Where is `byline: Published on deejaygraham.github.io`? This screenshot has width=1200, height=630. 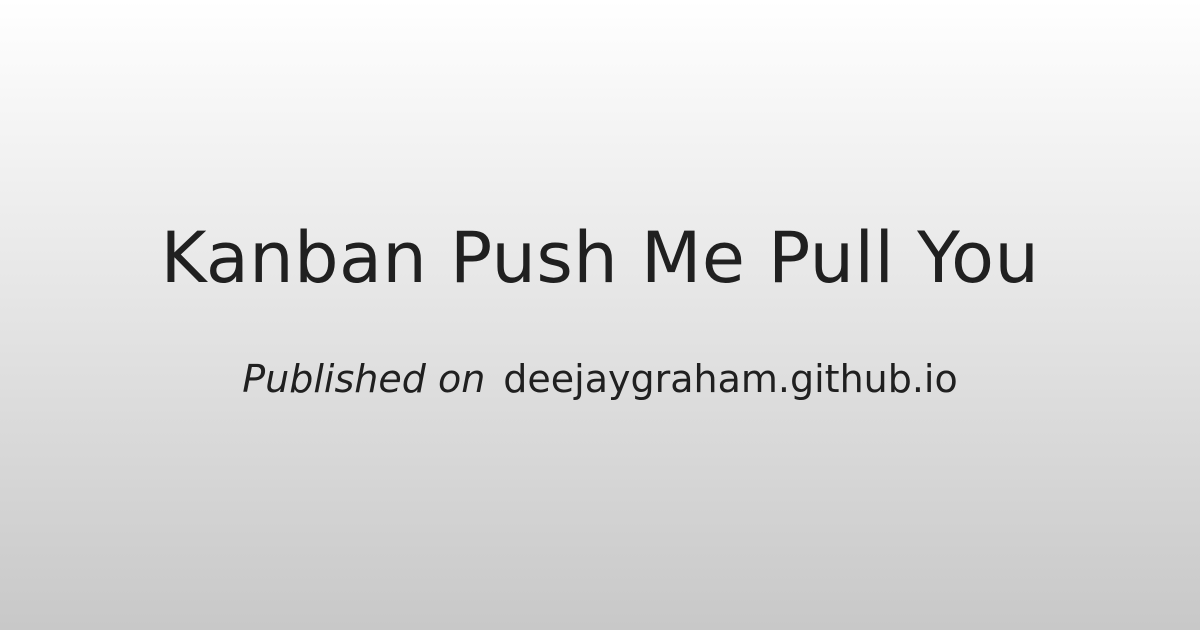 byline: Published on deejaygraham.github.io is located at coordinates (600, 379).